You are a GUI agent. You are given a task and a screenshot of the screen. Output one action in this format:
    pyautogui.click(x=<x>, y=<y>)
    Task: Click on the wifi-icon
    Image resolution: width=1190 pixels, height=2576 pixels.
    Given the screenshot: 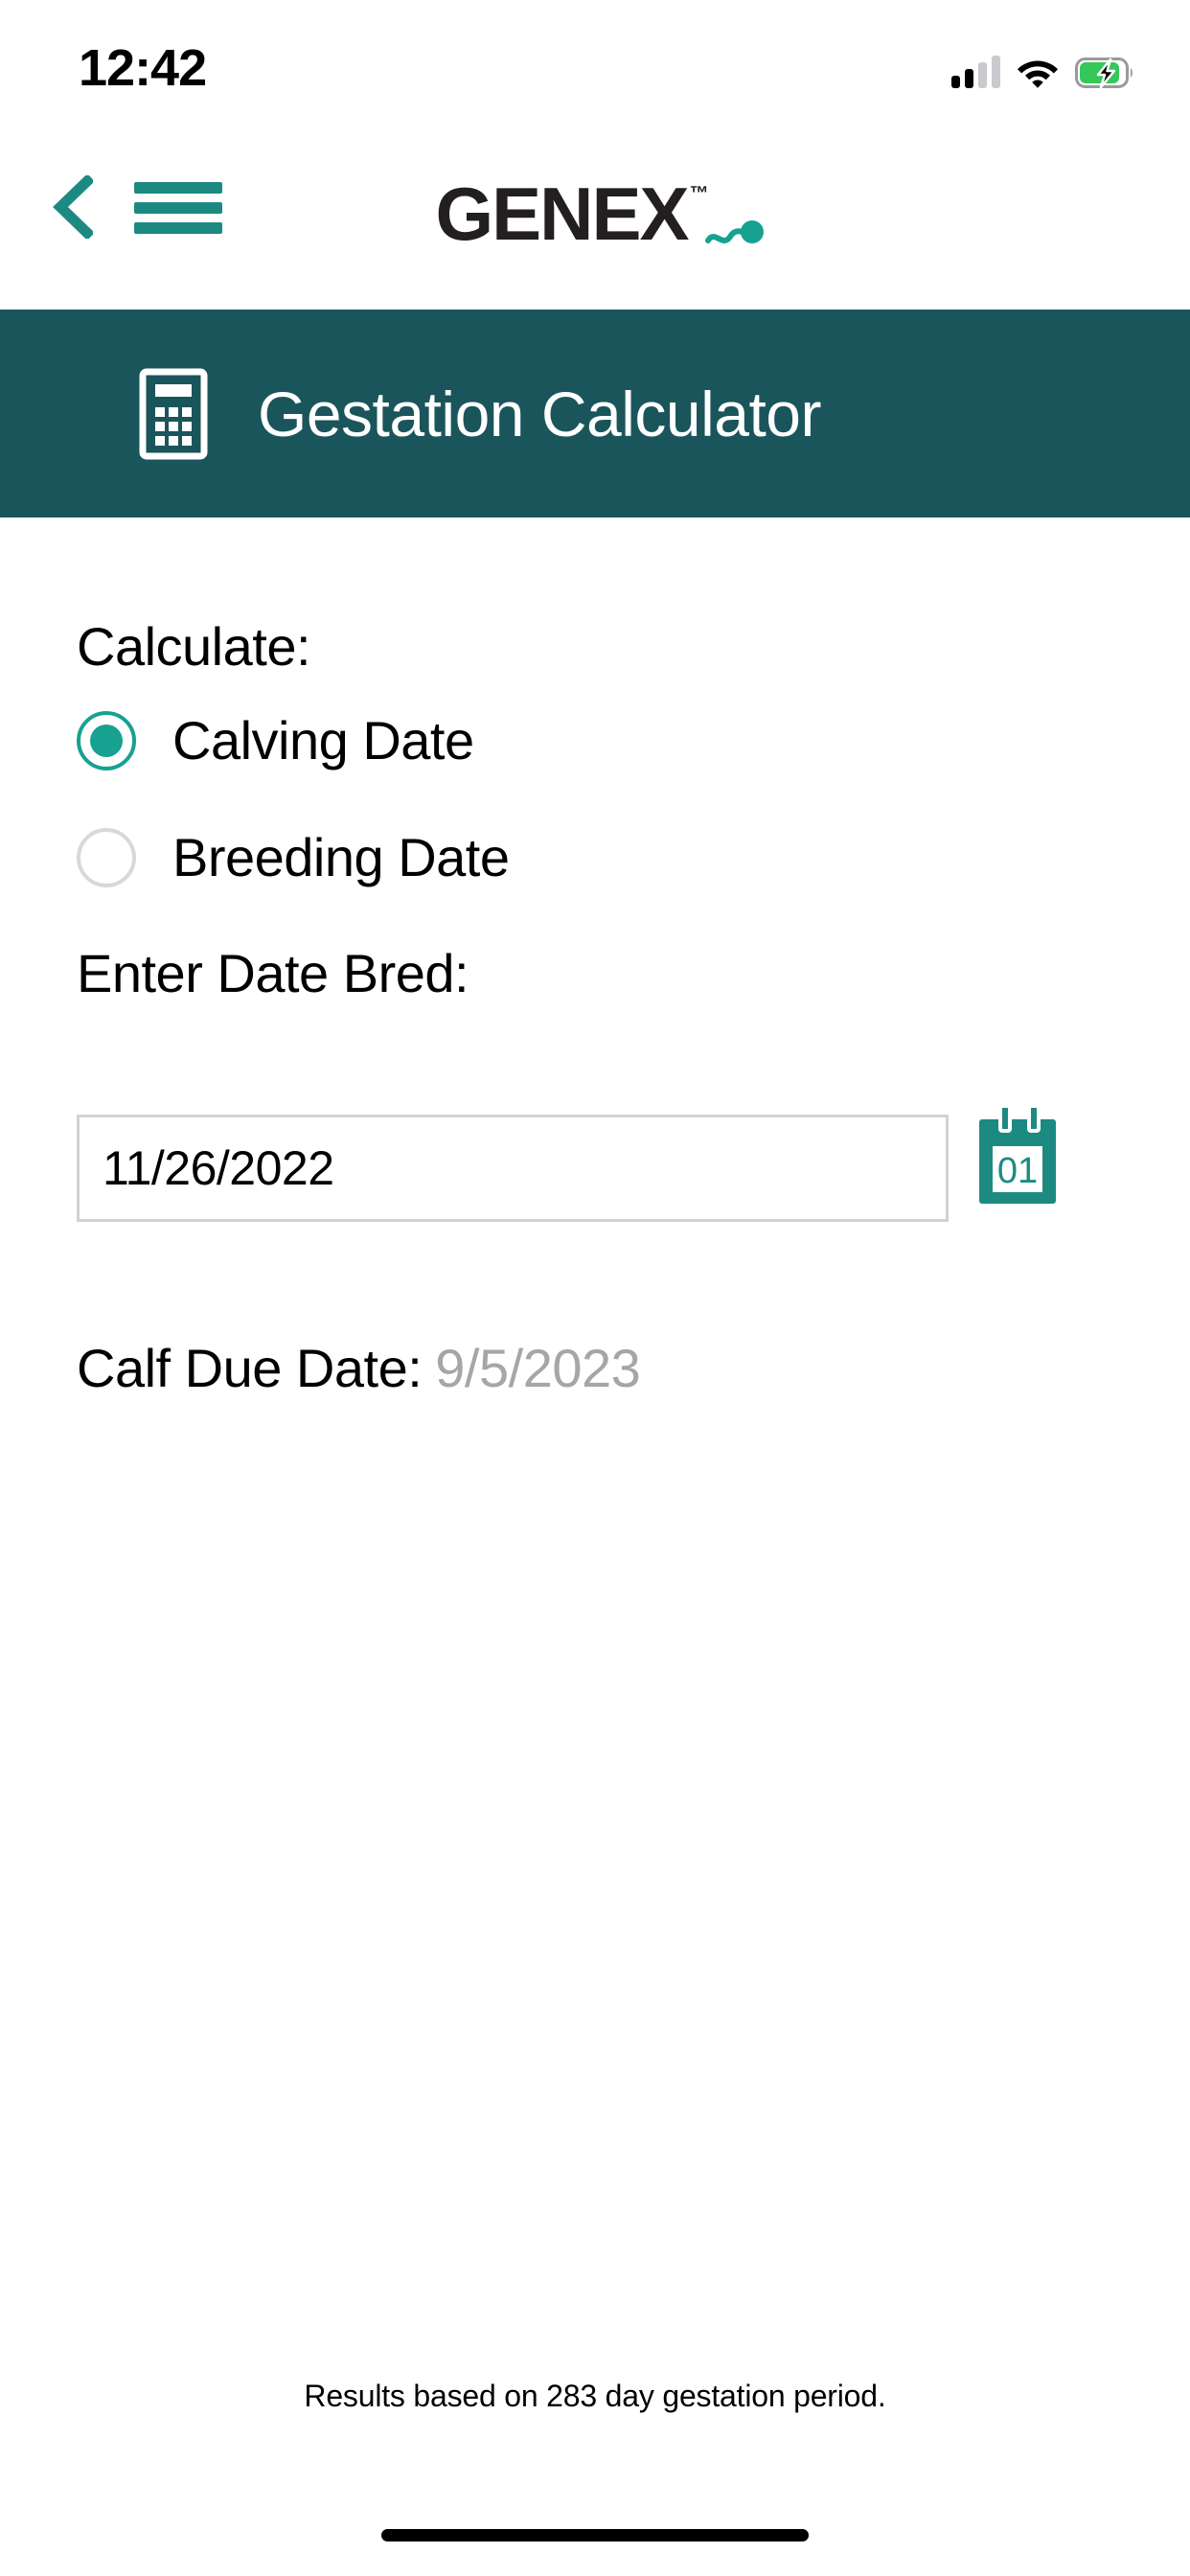 What is the action you would take?
    pyautogui.click(x=1038, y=74)
    